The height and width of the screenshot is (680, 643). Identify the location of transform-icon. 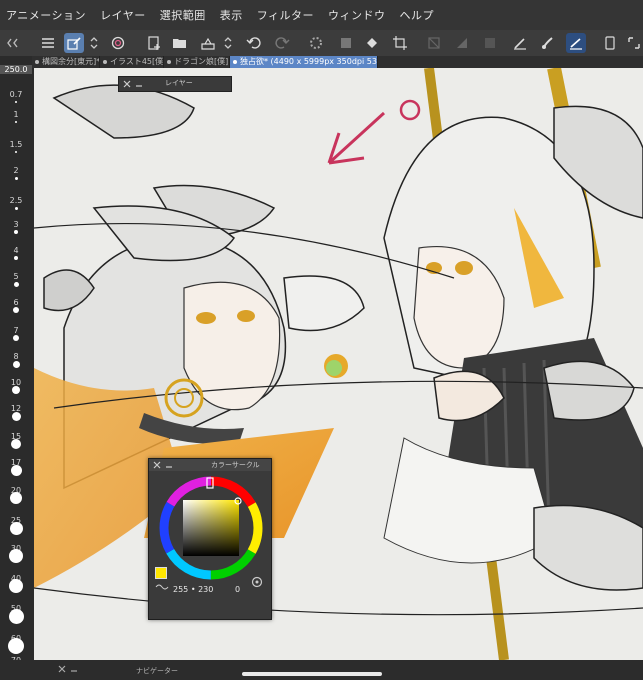
(346, 43).